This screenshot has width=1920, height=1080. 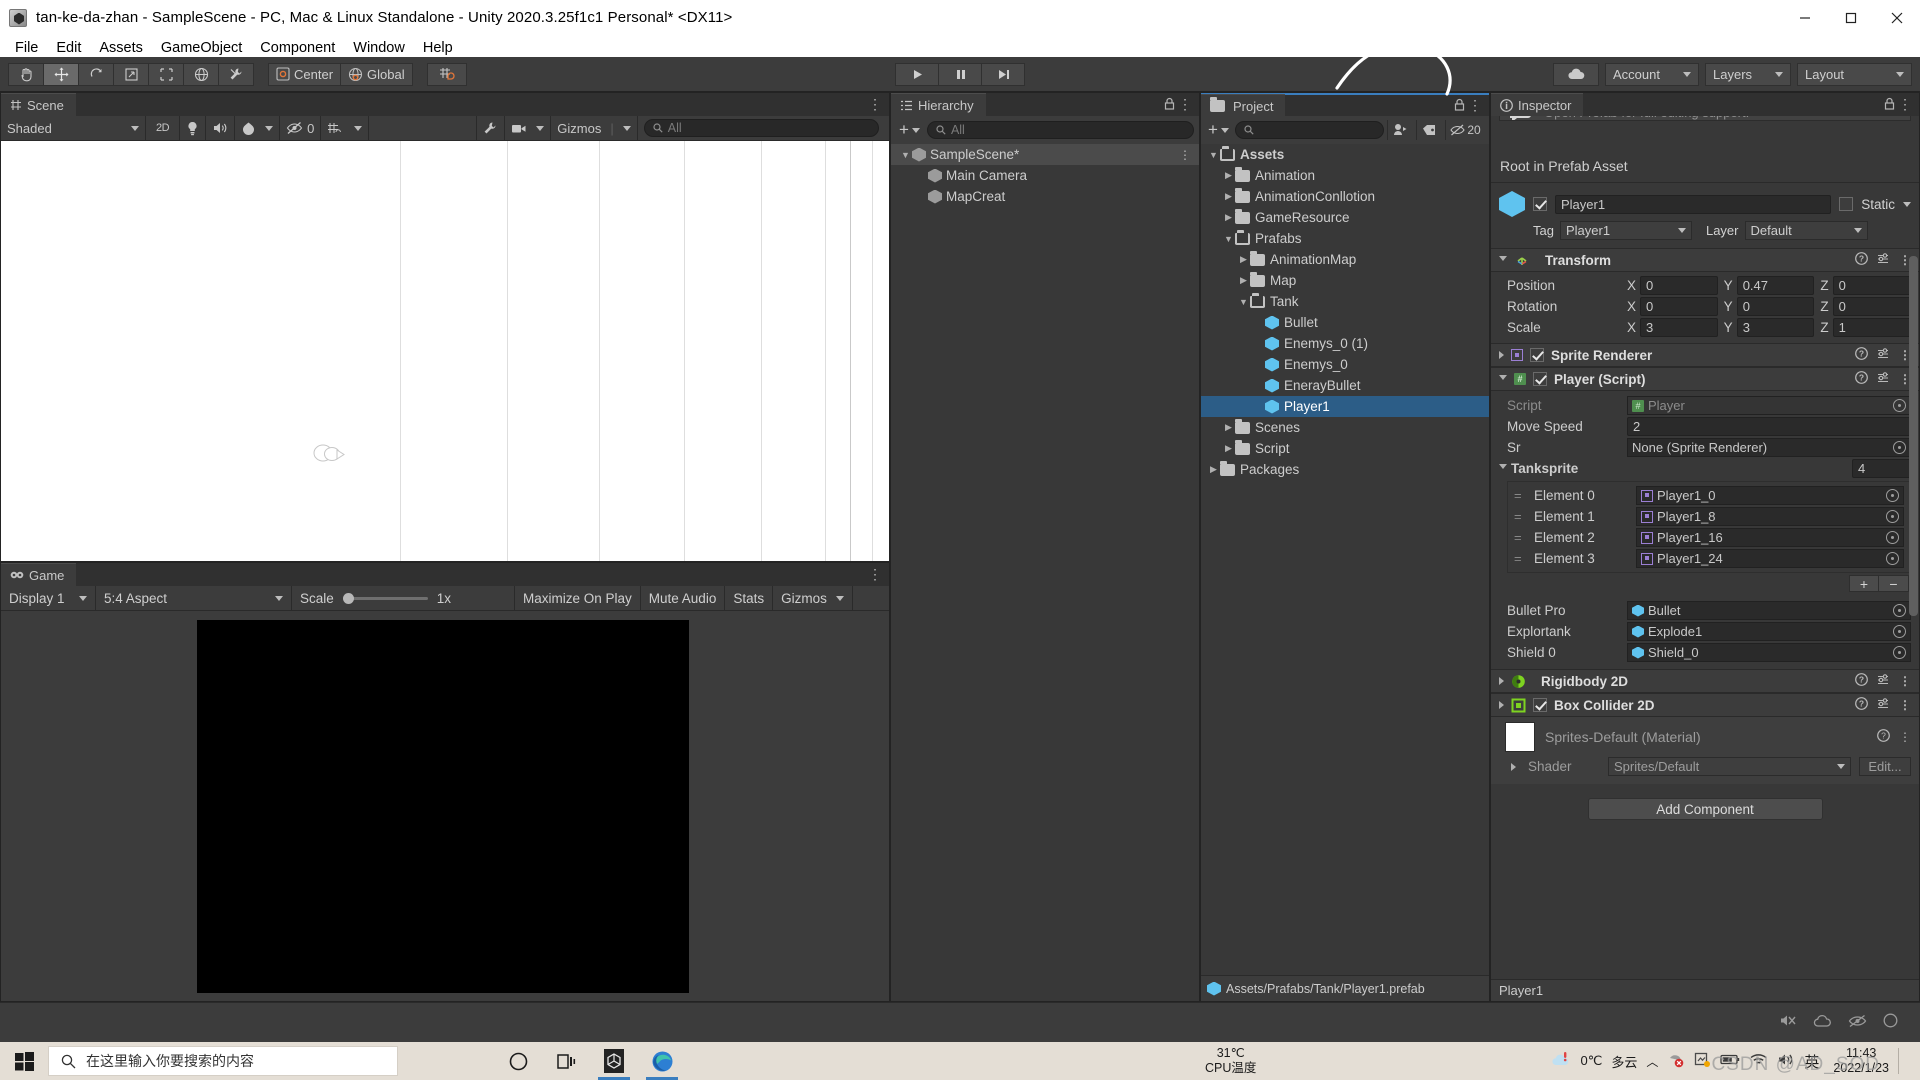 I want to click on boxcollider2d-enabled-checkbox, so click(x=1540, y=705).